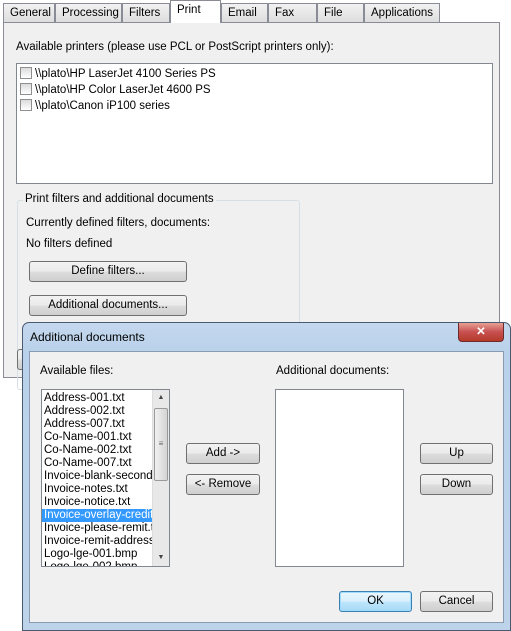  What do you see at coordinates (118, 223) in the screenshot?
I see `current-filters-label: Currently defined filters, documents:` at bounding box center [118, 223].